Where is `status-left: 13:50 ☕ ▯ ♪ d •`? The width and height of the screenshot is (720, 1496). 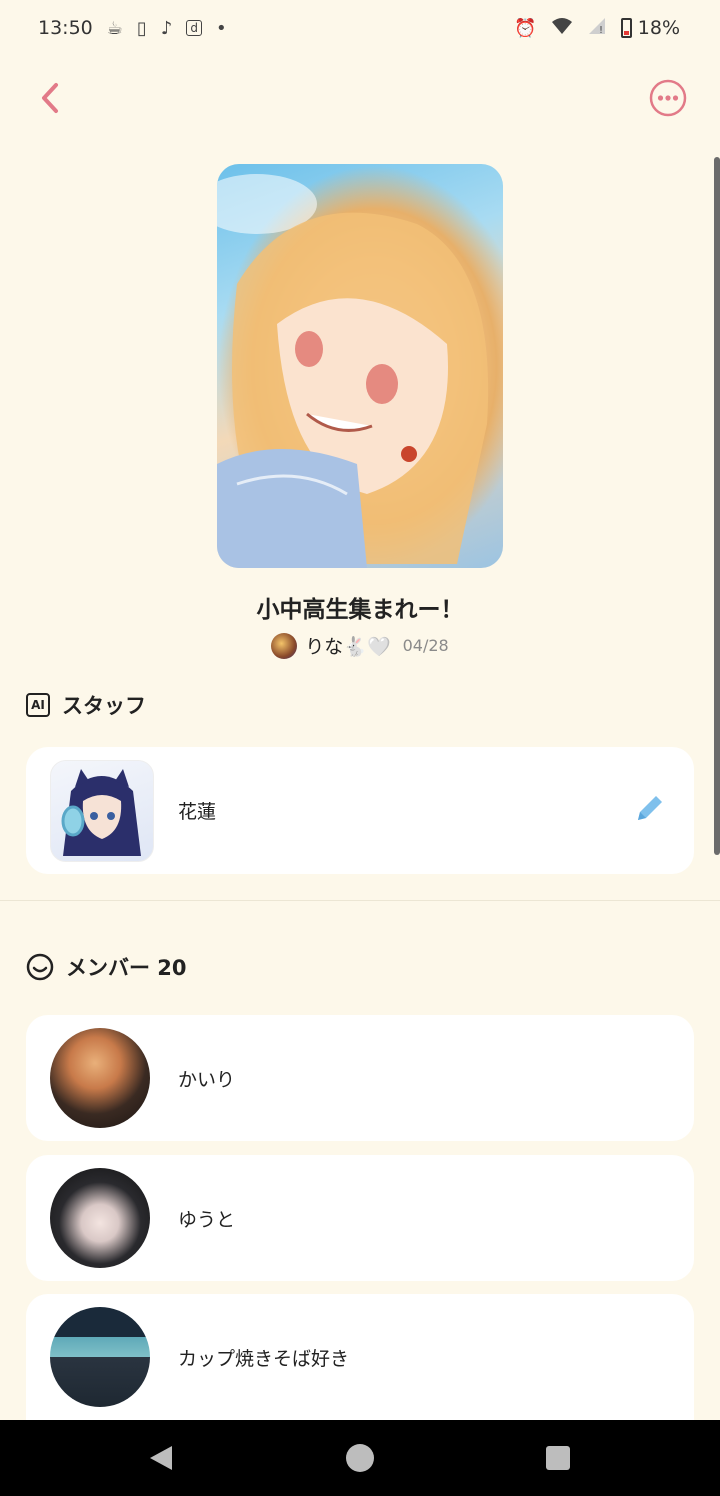
status-left: 13:50 ☕ ▯ ♪ d • is located at coordinates (132, 28).